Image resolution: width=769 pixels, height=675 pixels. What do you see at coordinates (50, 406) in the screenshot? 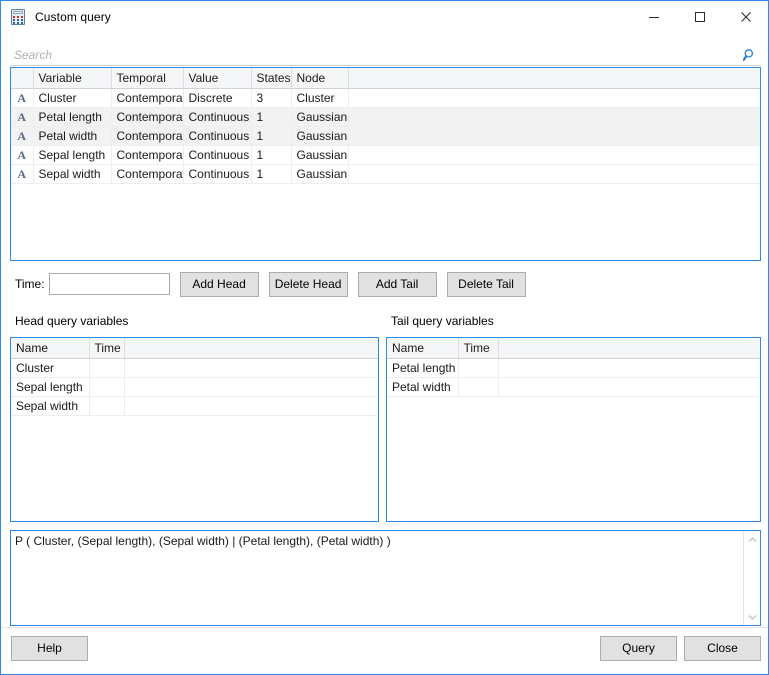
I see `head-cell-name: Sepal width` at bounding box center [50, 406].